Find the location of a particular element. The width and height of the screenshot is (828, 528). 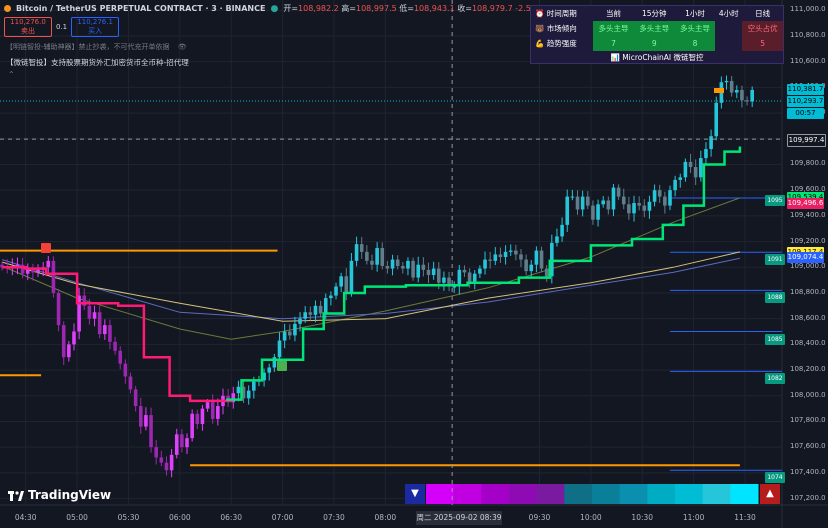

x-tick-label: 10:30 is located at coordinates (642, 517).